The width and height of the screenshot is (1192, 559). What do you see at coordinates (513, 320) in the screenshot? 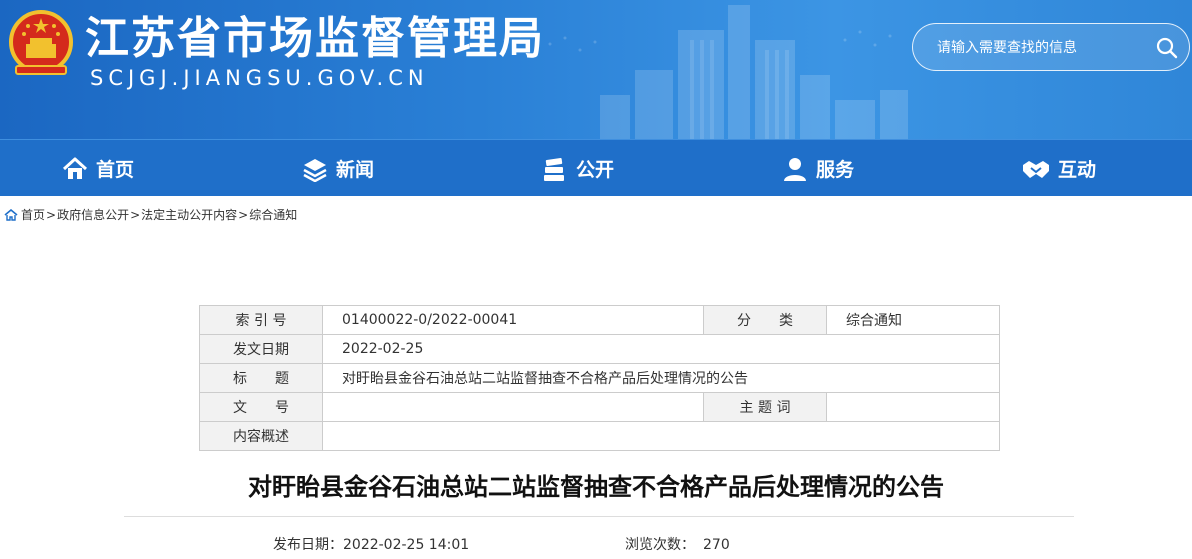
I see `index-value: 01400022-0/2022-00041` at bounding box center [513, 320].